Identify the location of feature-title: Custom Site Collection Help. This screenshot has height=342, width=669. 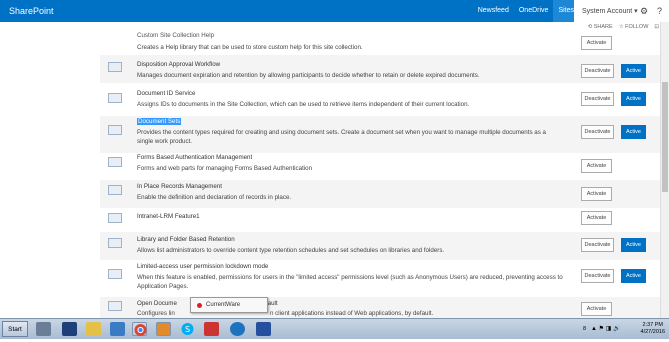
(176, 35).